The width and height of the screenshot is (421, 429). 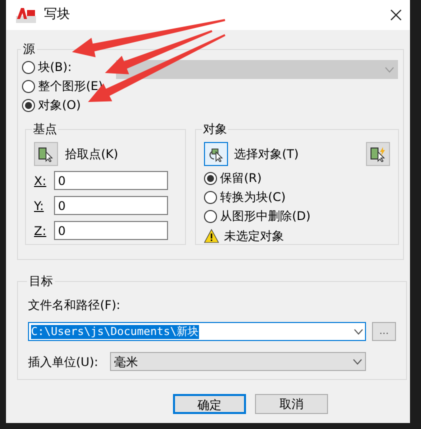 What do you see at coordinates (297, 216) in the screenshot?
I see `objects-radio: 从图形中删除(D)` at bounding box center [297, 216].